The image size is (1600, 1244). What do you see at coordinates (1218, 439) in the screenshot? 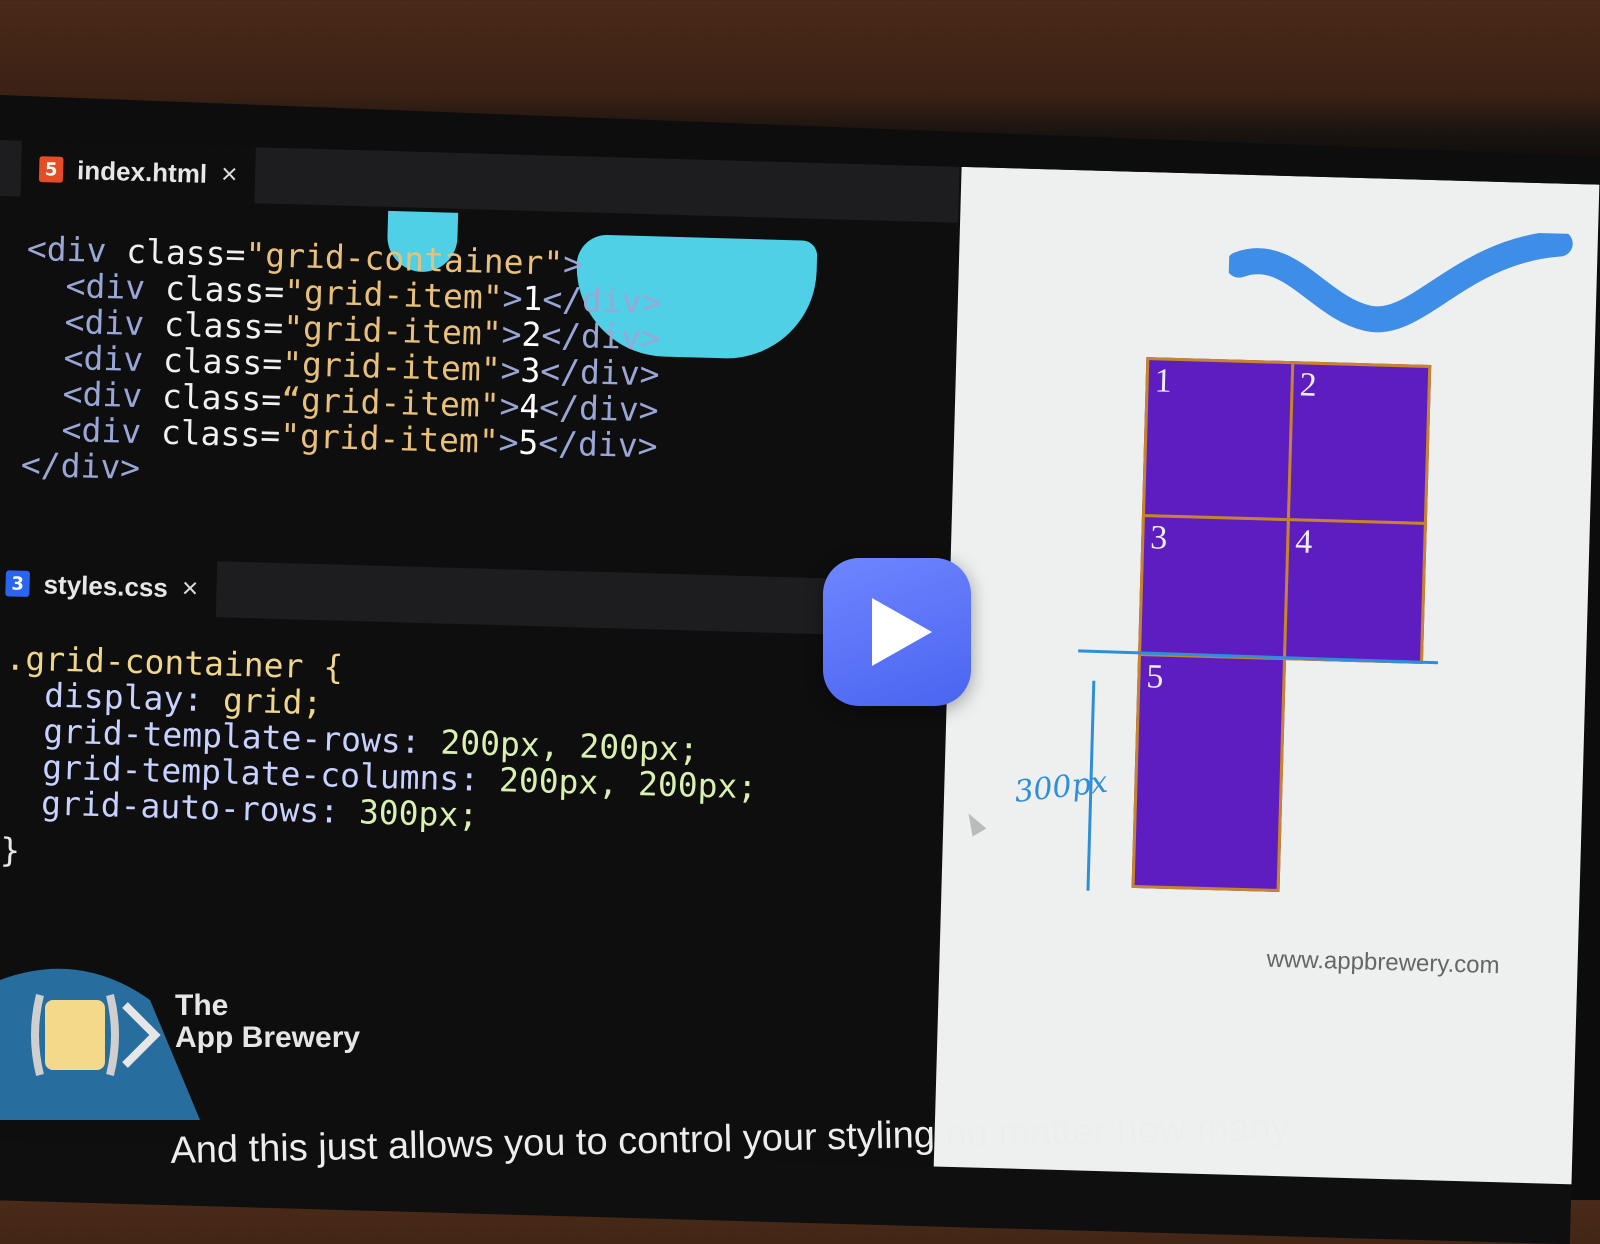
I see `grid-item: 1` at bounding box center [1218, 439].